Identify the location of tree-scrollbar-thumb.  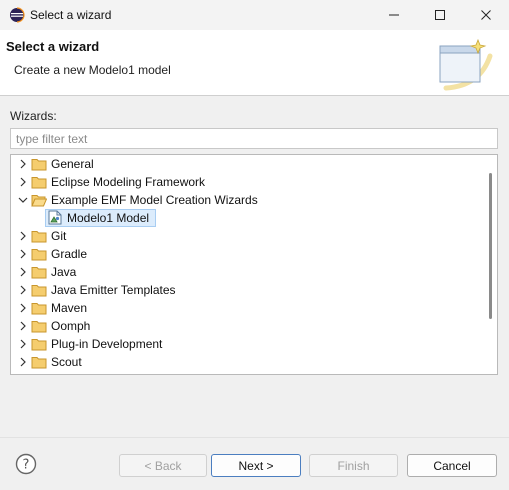
(490, 246).